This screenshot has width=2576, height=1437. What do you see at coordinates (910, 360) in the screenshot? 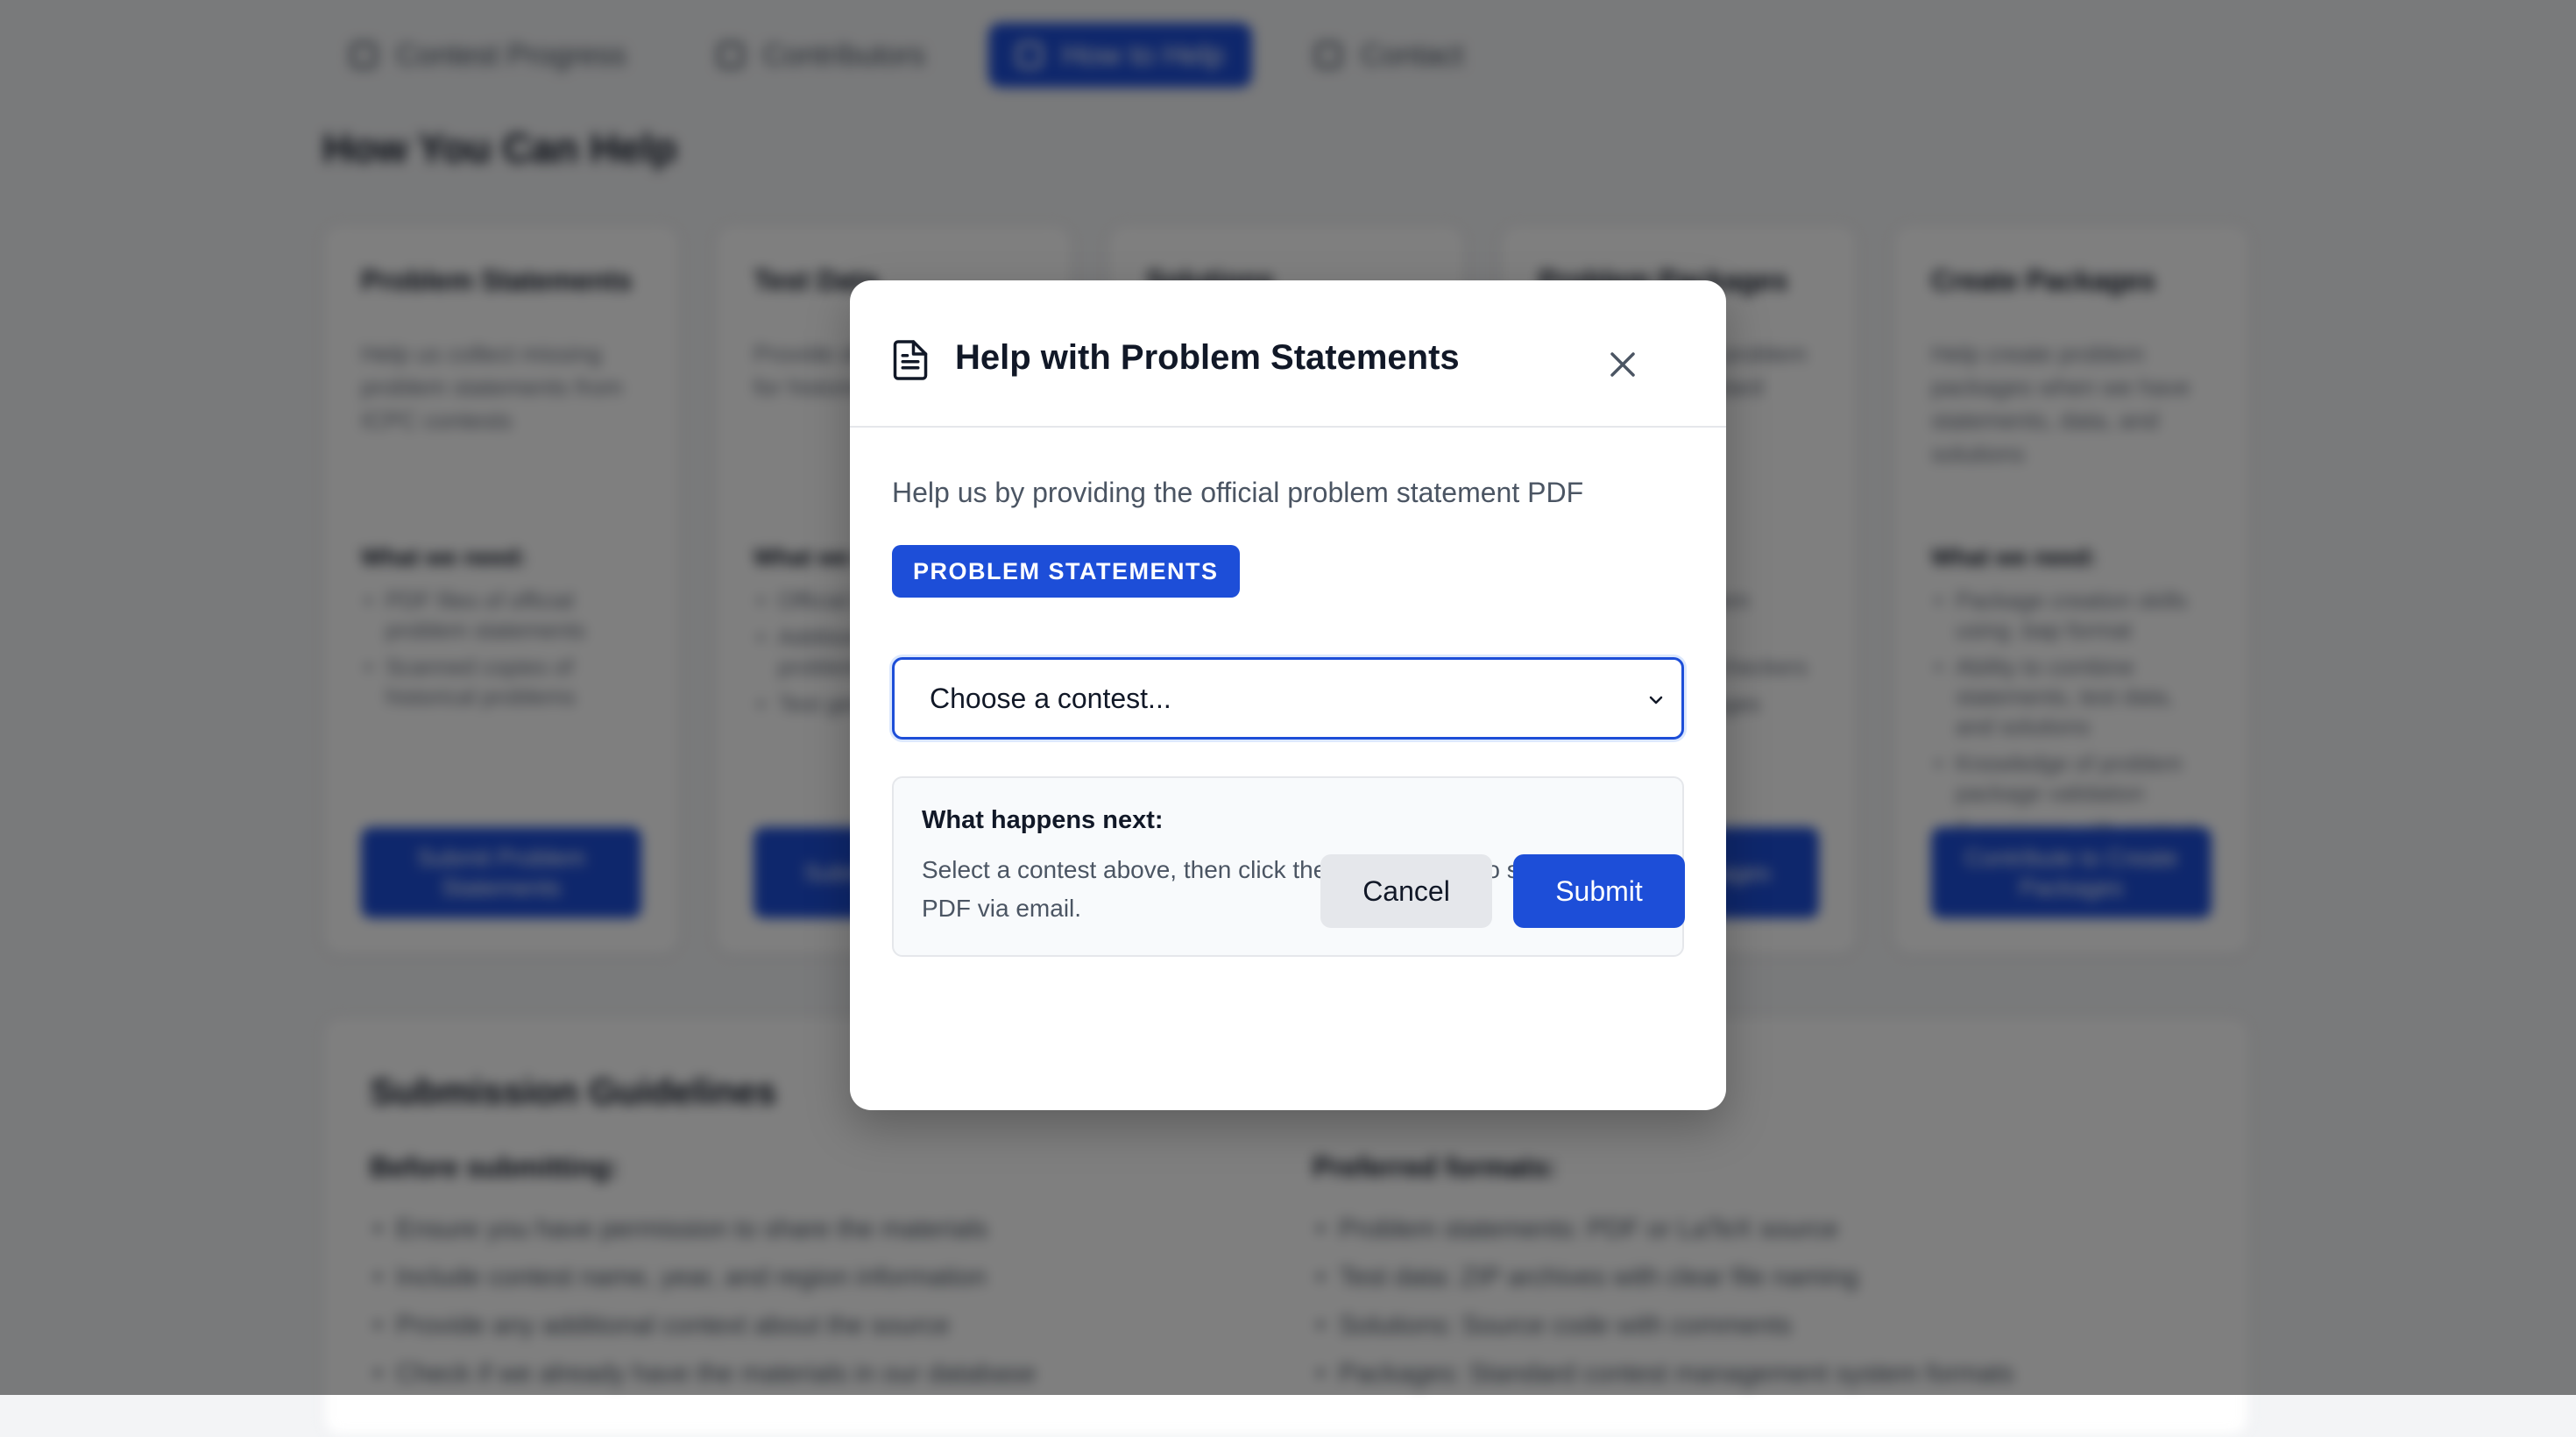
I see `document-icon` at bounding box center [910, 360].